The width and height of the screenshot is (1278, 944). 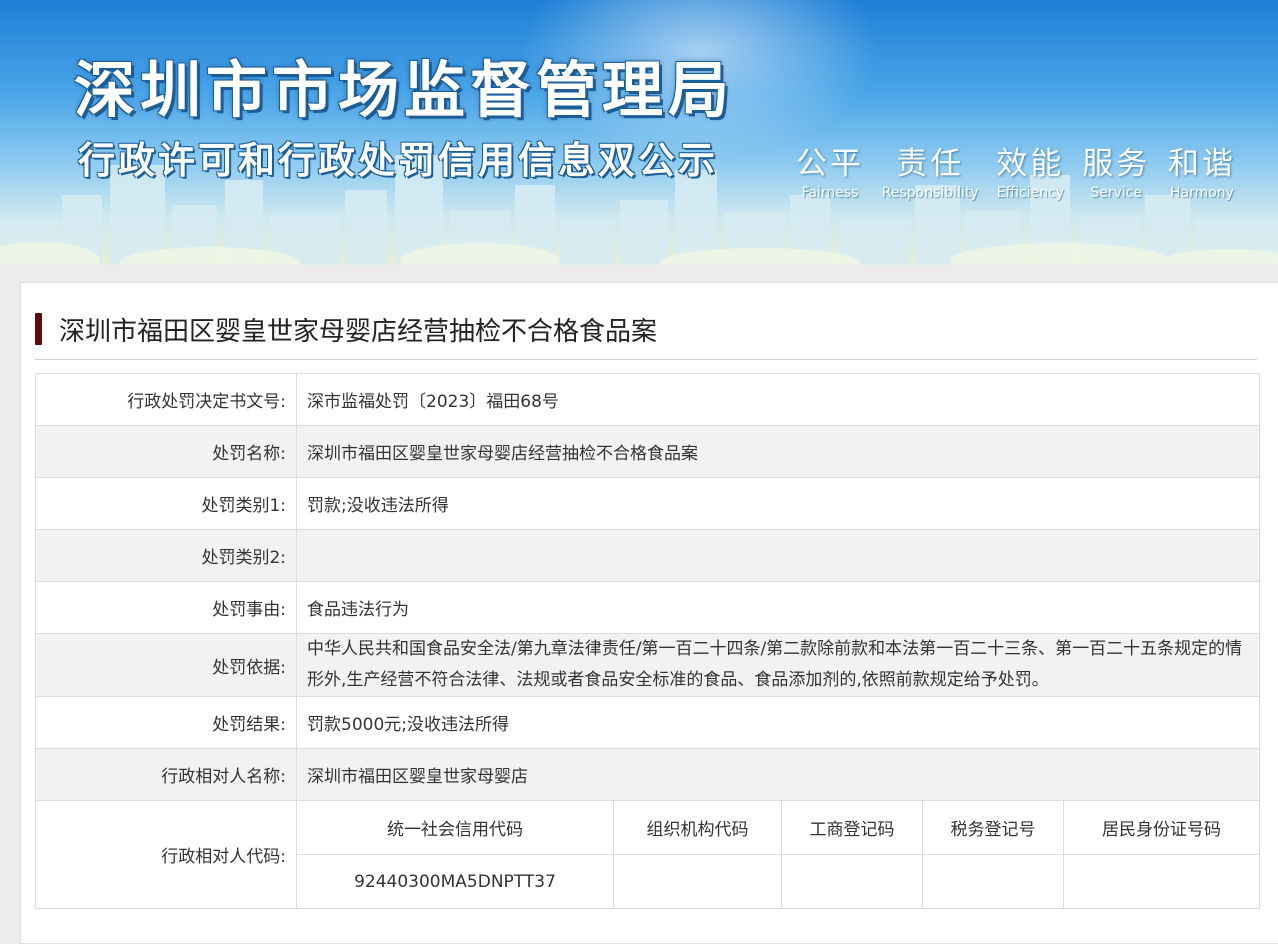 I want to click on value-label-zh: 责任, so click(x=930, y=164).